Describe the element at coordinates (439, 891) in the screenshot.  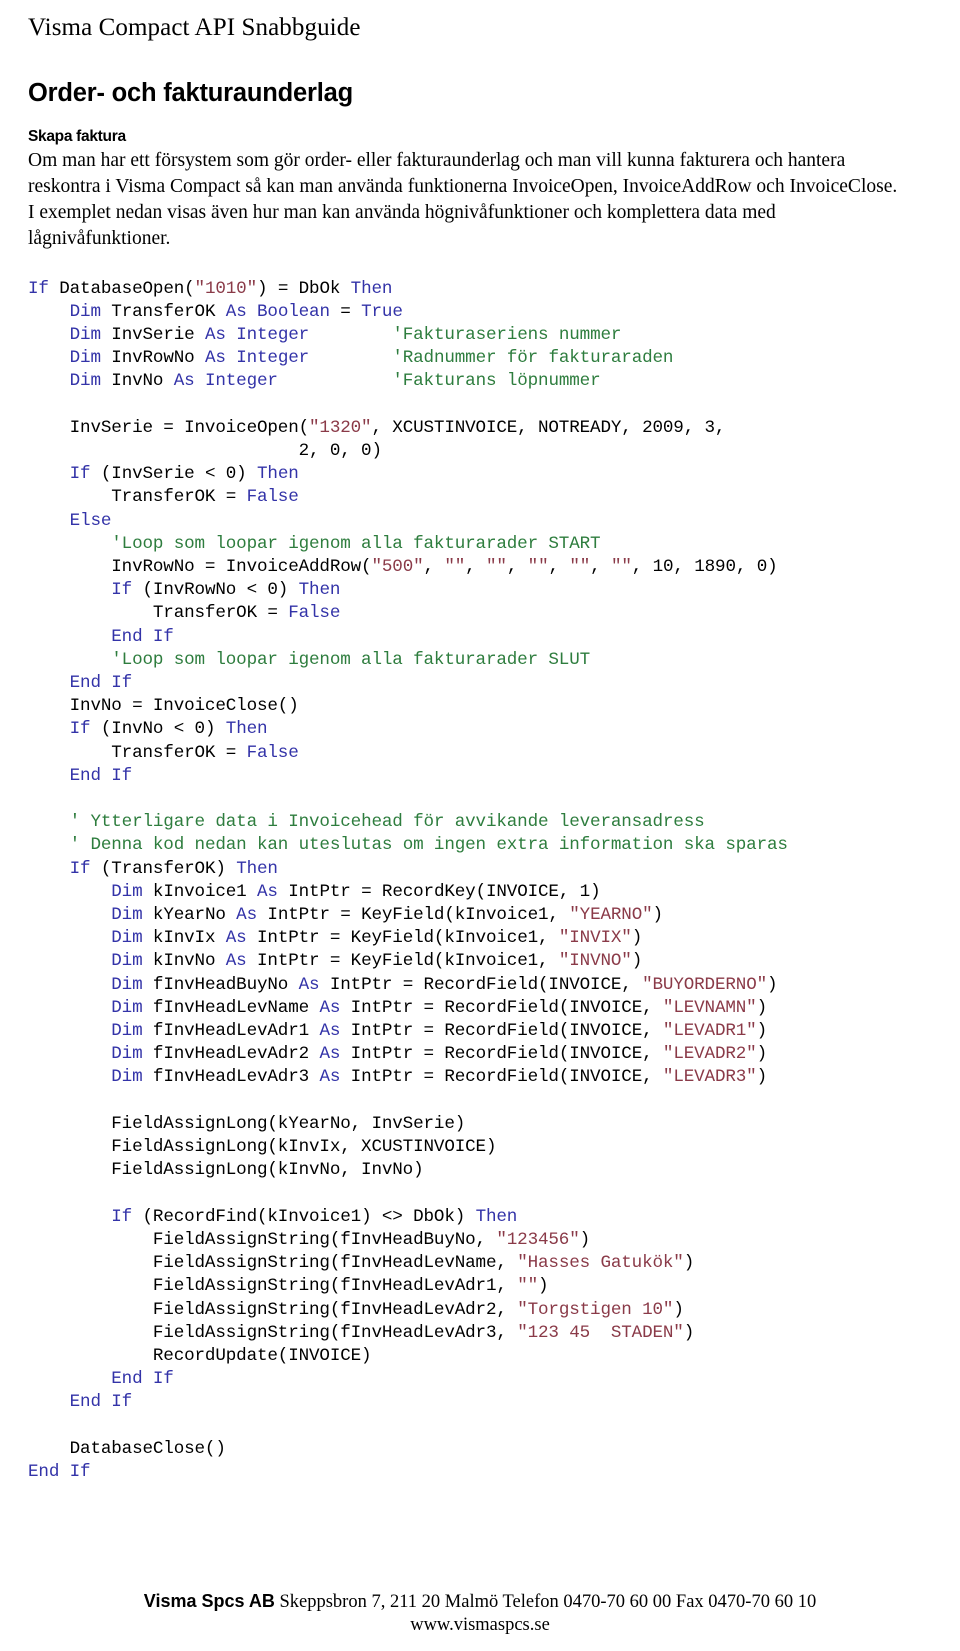
I see `code-token: IntPtr = RecordKey(INVOICE, 1)` at that location.